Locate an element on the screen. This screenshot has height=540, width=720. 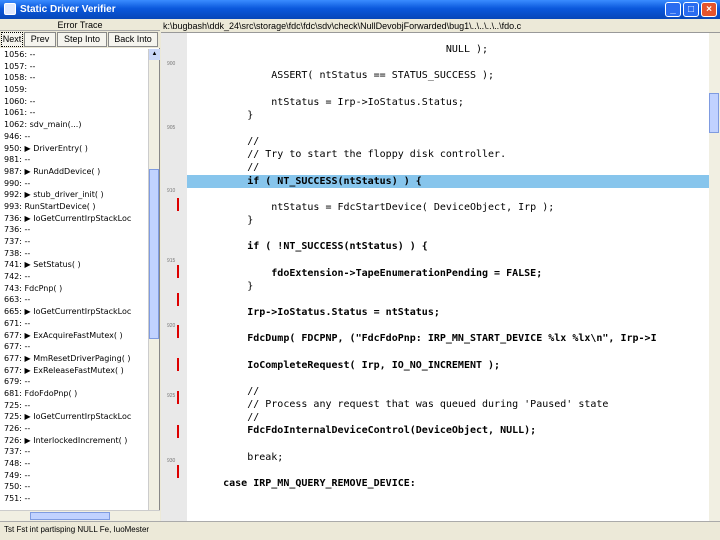
trace-line-number: 726: is located at coordinates (13, 440).